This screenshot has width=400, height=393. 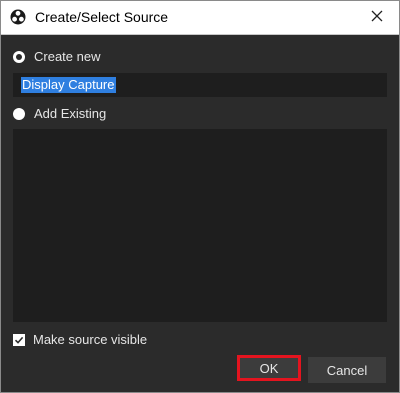 What do you see at coordinates (200, 85) in the screenshot?
I see `source-name-input: Display Capture` at bounding box center [200, 85].